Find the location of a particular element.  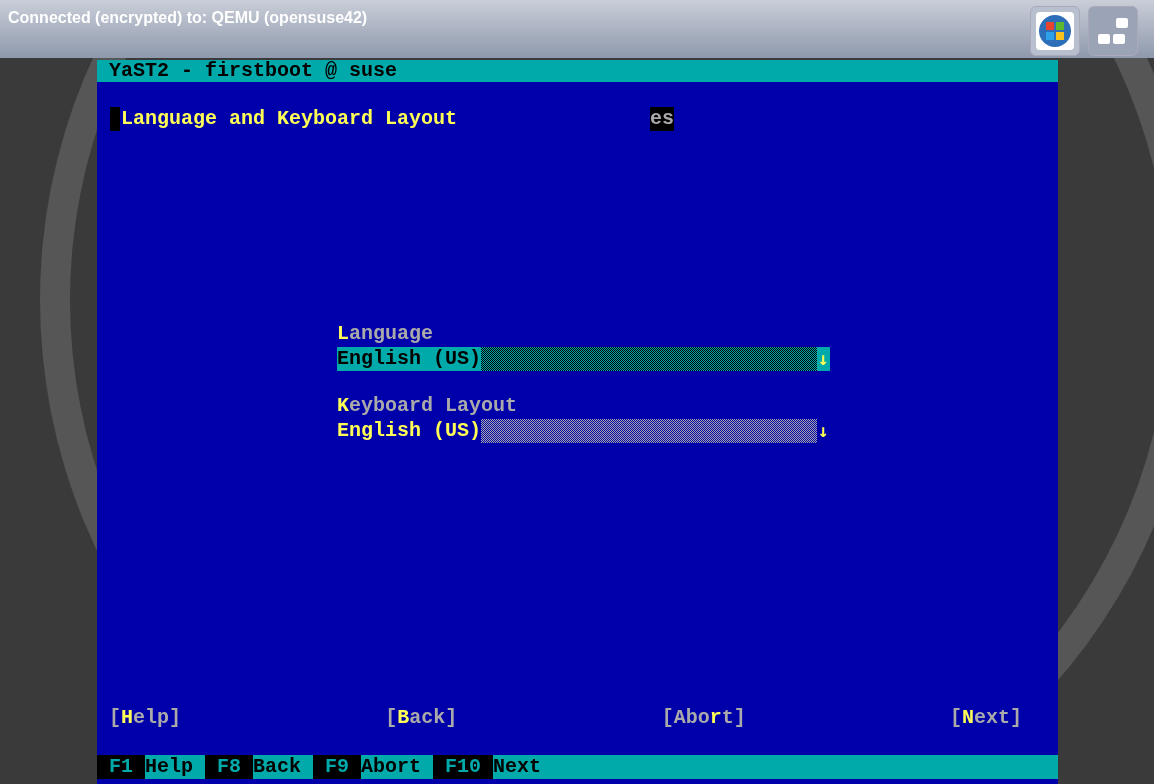

connection-title: Connected (encrypted) to: QEMU (opensuse42) is located at coordinates (188, 18).